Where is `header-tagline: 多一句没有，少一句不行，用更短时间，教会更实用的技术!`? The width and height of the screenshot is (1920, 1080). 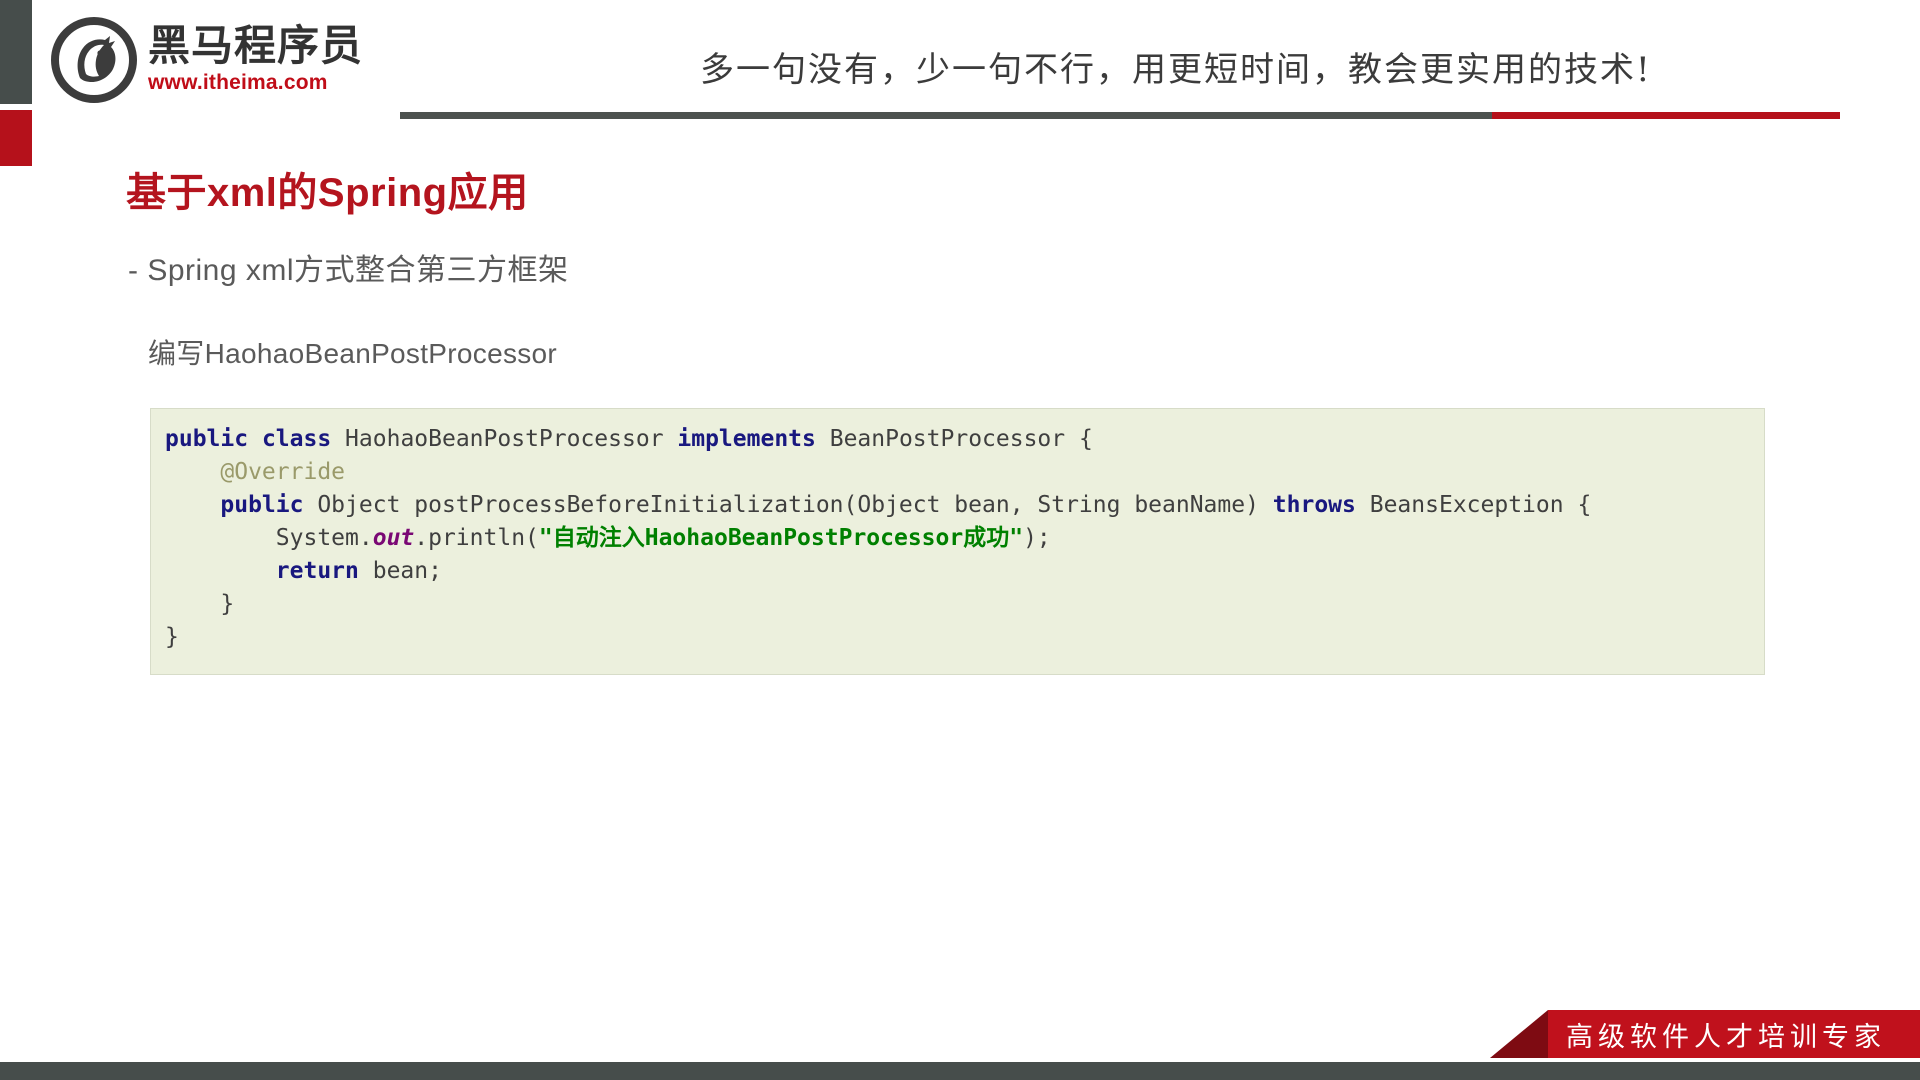
header-tagline: 多一句没有，少一句不行，用更短时间，教会更实用的技术! is located at coordinates (1176, 70).